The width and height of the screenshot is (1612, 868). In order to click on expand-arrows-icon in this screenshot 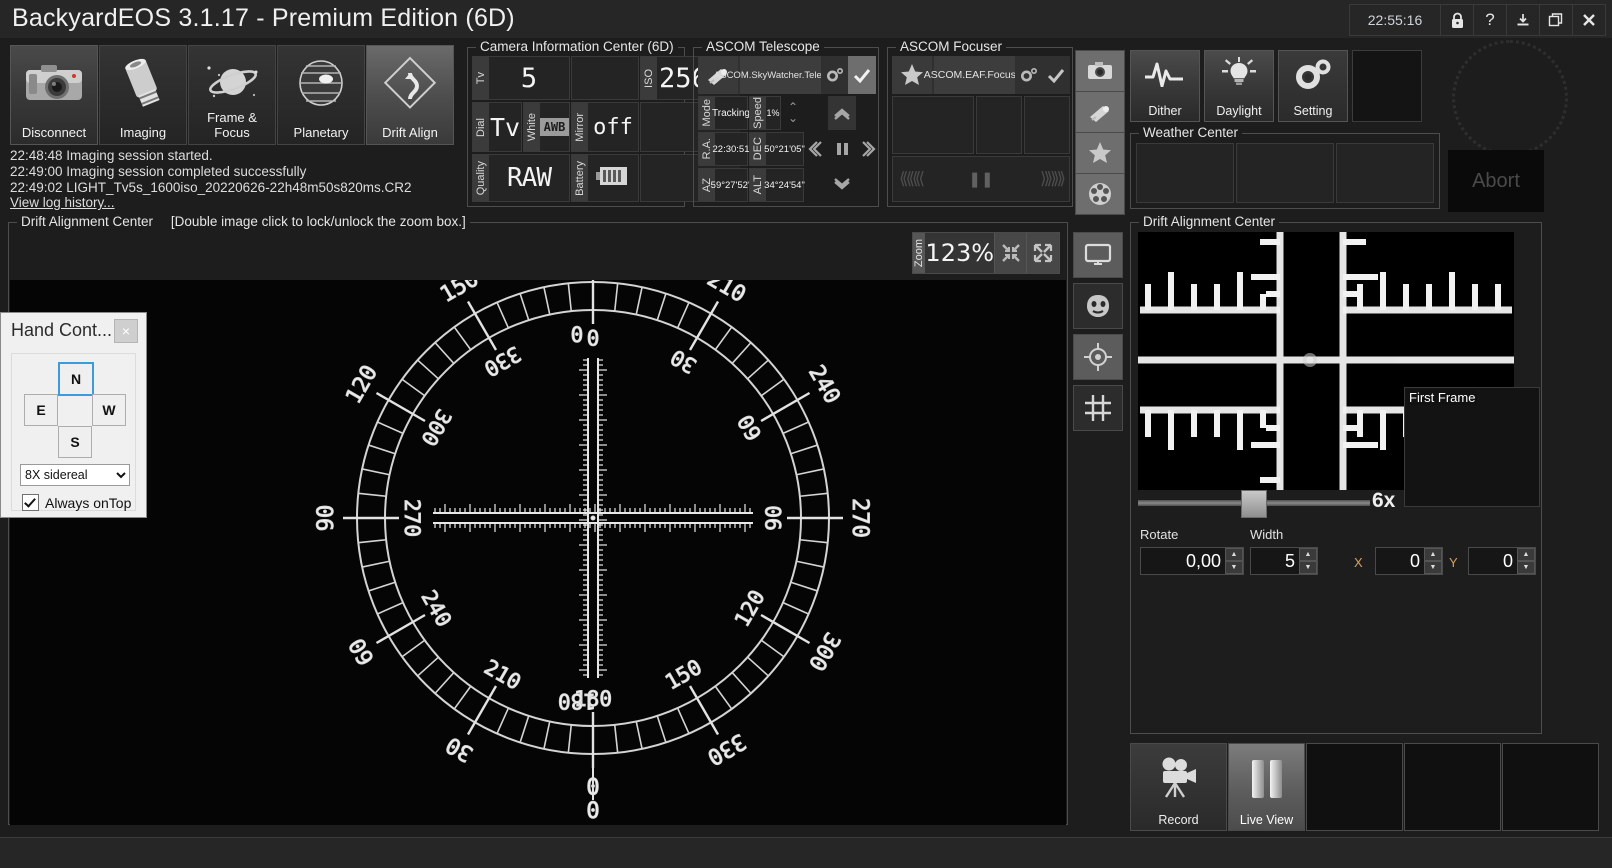, I will do `click(1042, 253)`.